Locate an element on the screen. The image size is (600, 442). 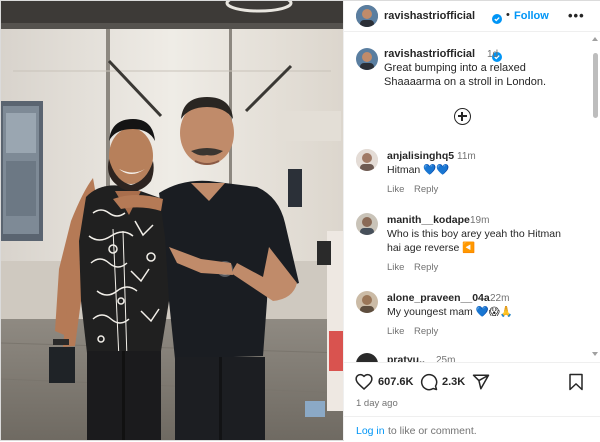
comment-username: manith__kodape is located at coordinates (428, 220).